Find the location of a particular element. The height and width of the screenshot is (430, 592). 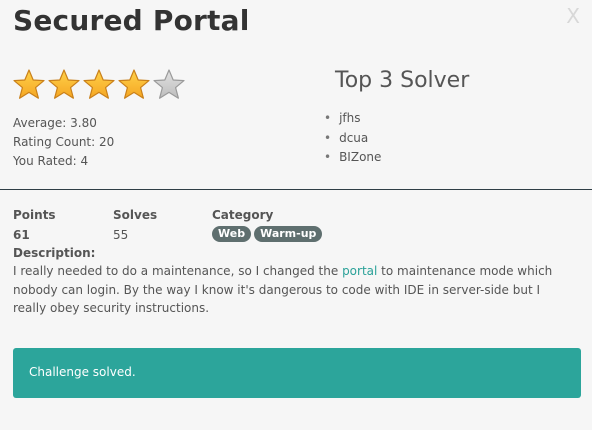

star-rating is located at coordinates (99, 85).